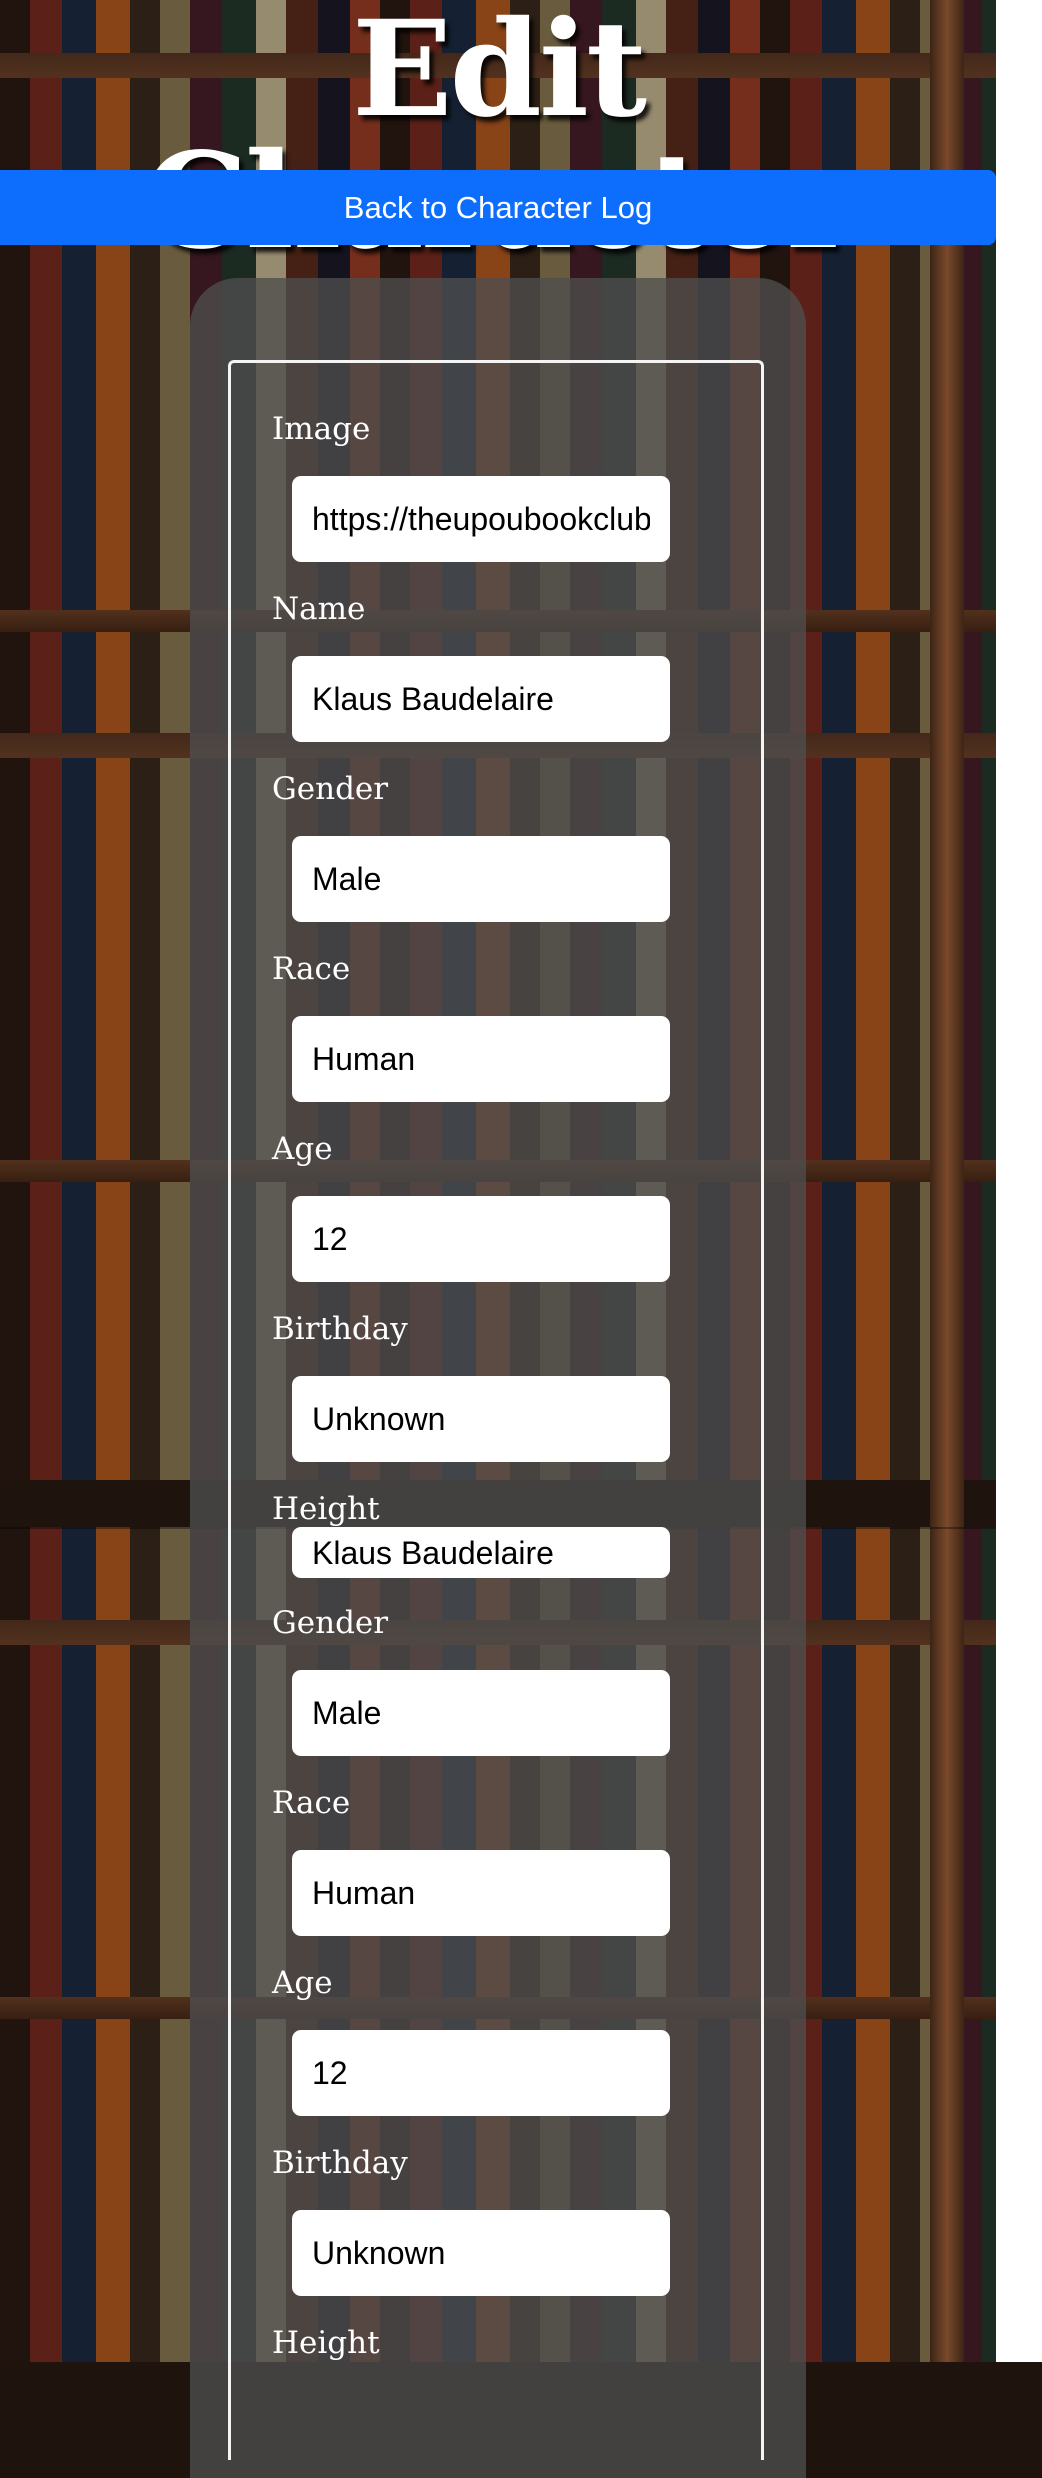 This screenshot has height=2478, width=1042. I want to click on page-title: Edit Character, so click(499, 134).